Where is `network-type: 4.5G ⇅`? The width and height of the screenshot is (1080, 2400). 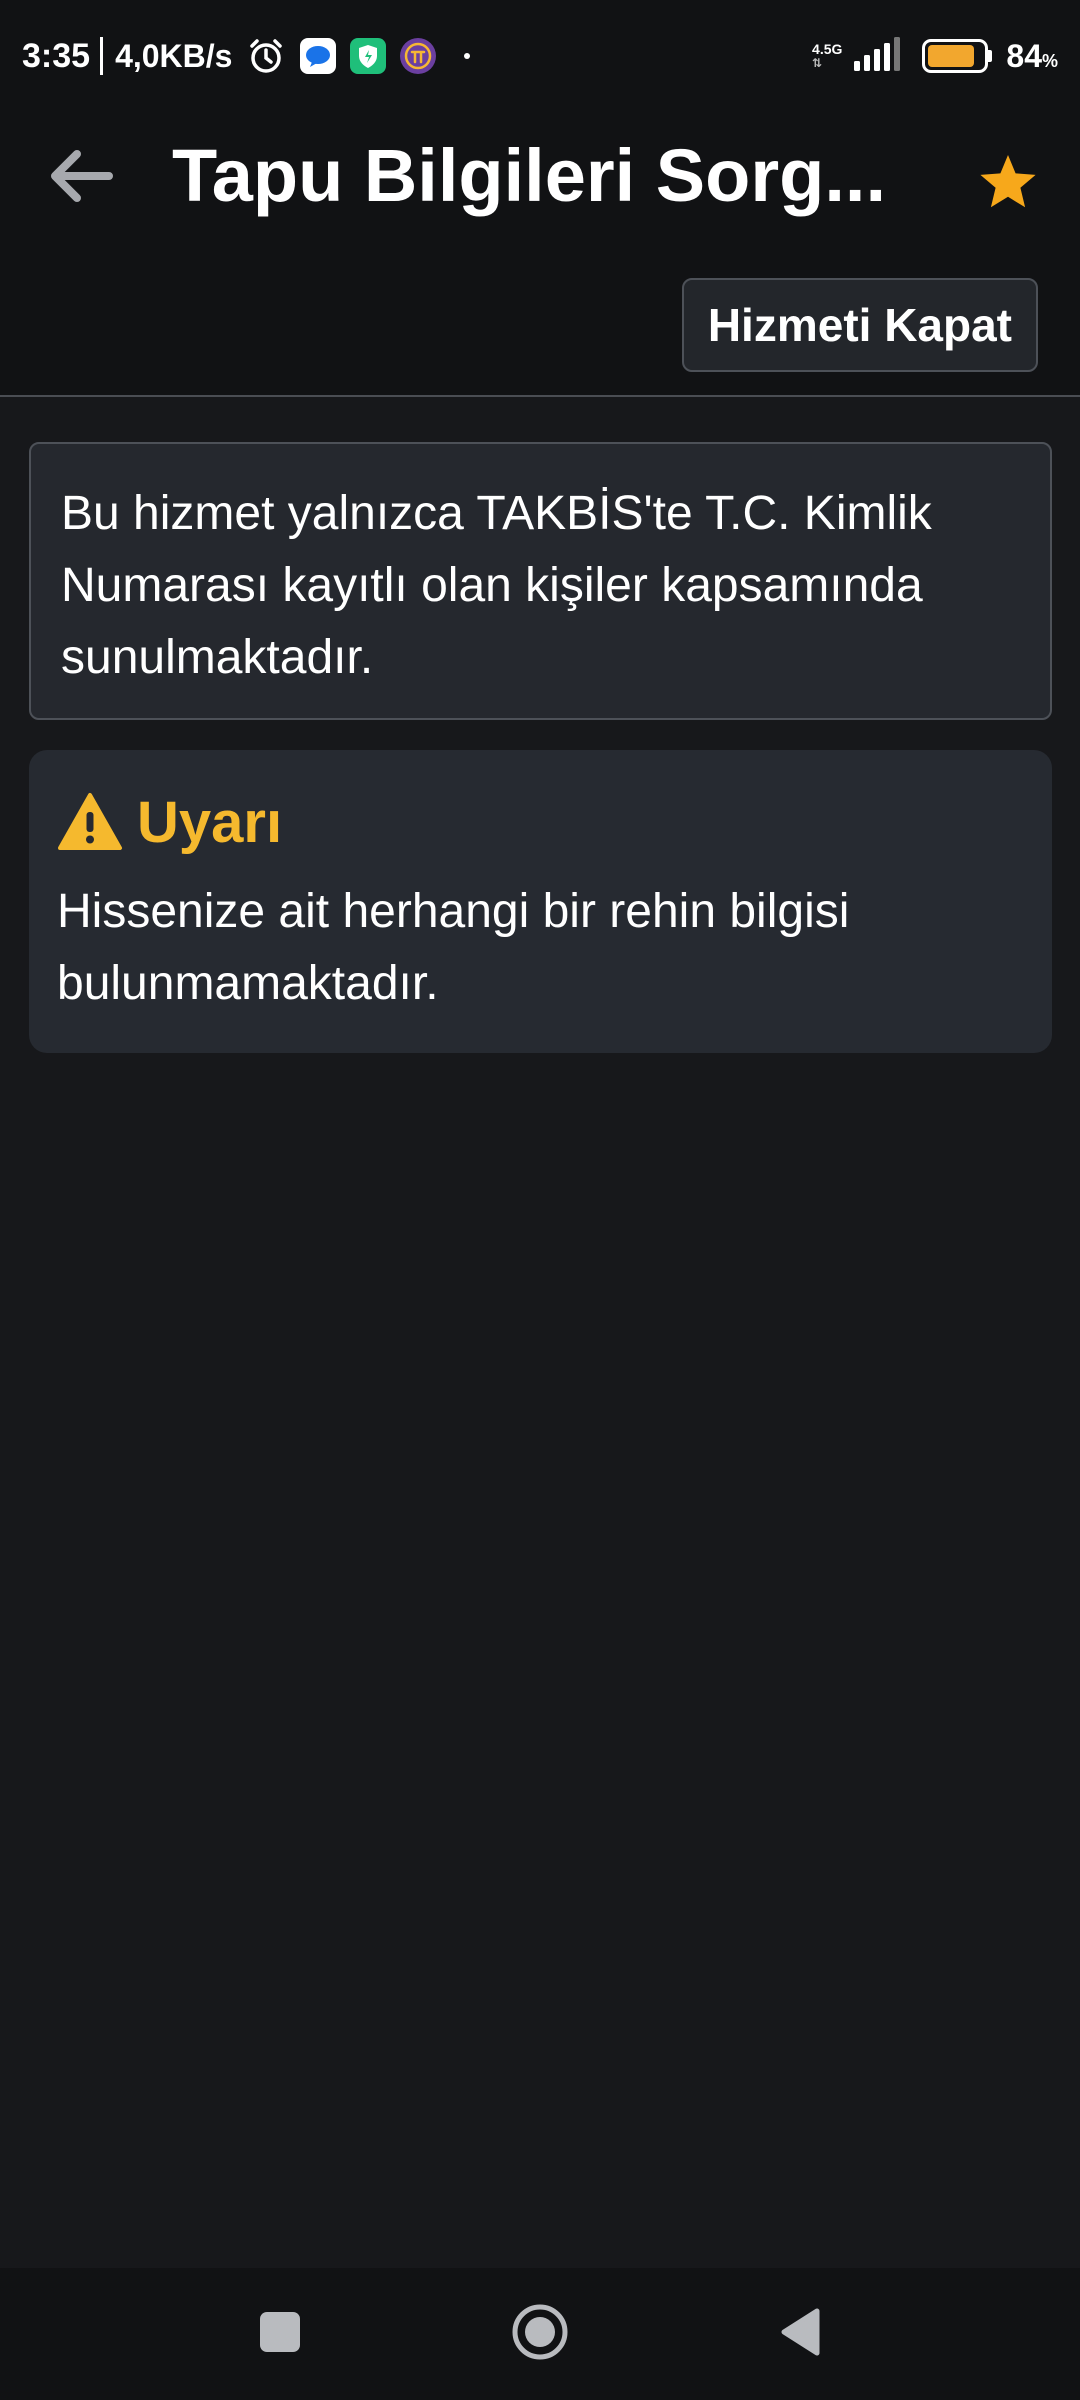 network-type: 4.5G ⇅ is located at coordinates (827, 56).